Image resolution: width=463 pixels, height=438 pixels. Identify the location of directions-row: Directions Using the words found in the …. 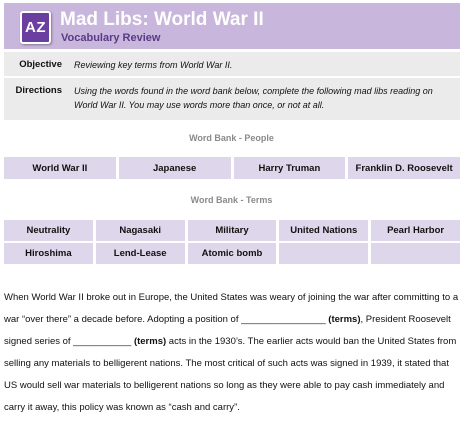
(232, 99).